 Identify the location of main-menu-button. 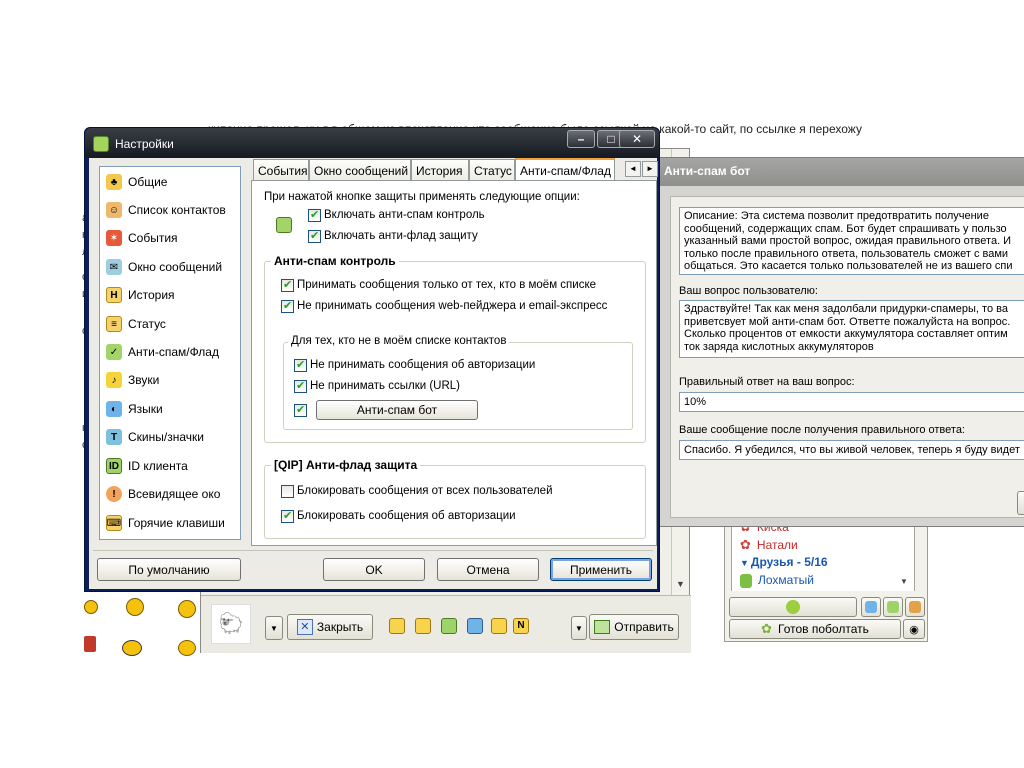
(793, 607).